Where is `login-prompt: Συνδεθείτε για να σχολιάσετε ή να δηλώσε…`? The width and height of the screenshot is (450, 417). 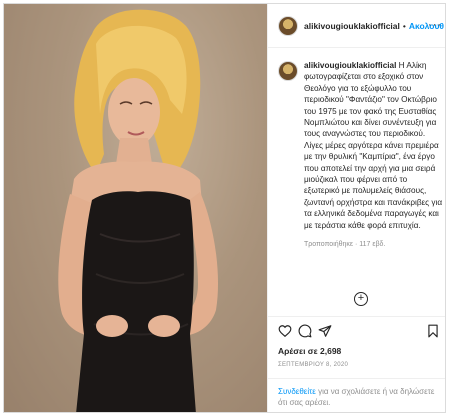
login-prompt: Συνδεθείτε για να σχολιάσετε ή να δηλώσε… is located at coordinates (356, 395).